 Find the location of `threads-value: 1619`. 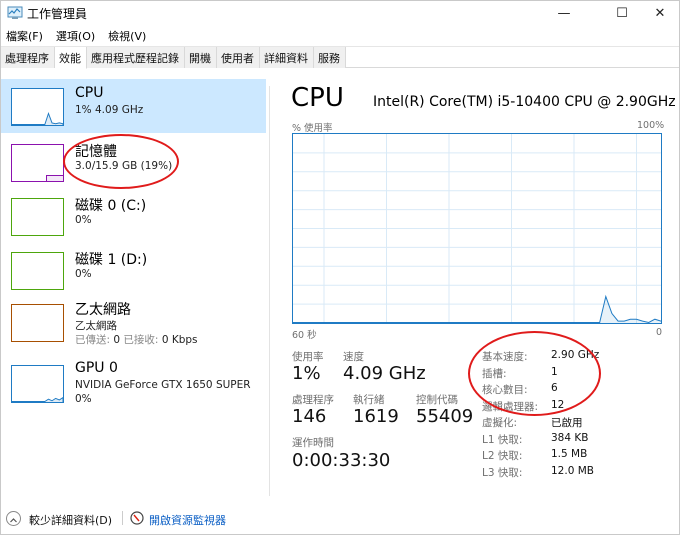

threads-value: 1619 is located at coordinates (376, 416).